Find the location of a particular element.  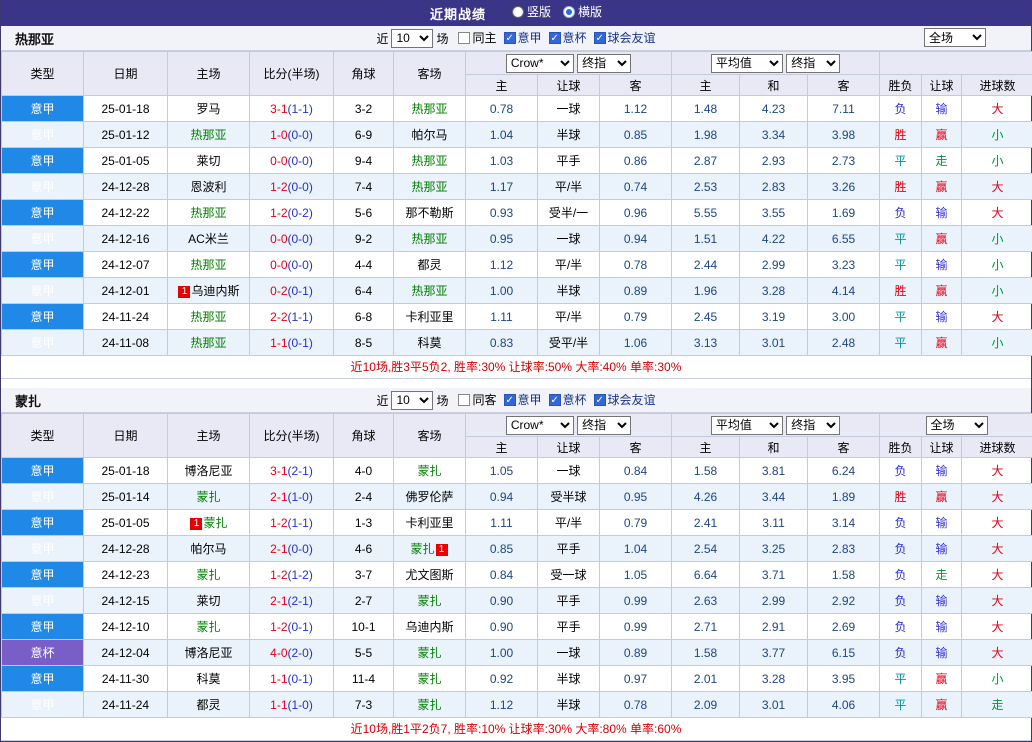

red-card-badge: 1 is located at coordinates (442, 550).